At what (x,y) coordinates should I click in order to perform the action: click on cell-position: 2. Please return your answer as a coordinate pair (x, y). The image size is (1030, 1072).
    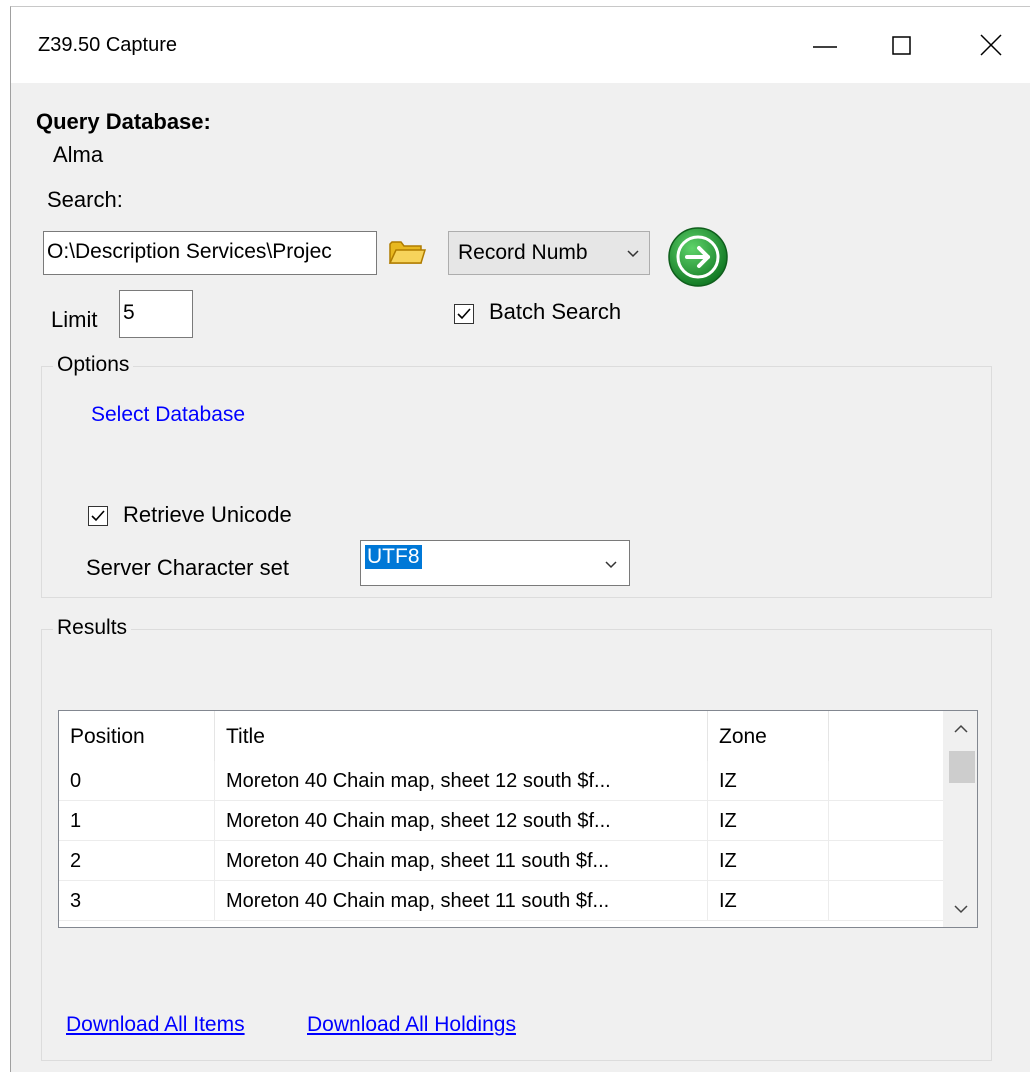
    Looking at the image, I should click on (137, 861).